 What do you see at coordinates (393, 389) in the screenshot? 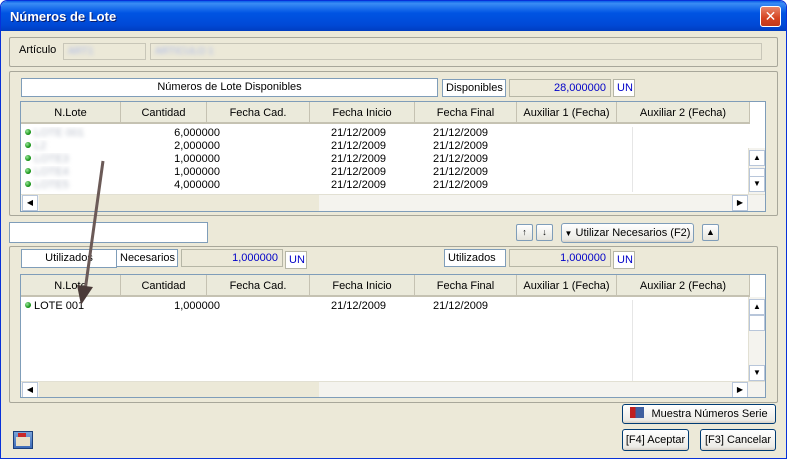
I see `used-horizontal-scrollbar: ◀ ▶` at bounding box center [393, 389].